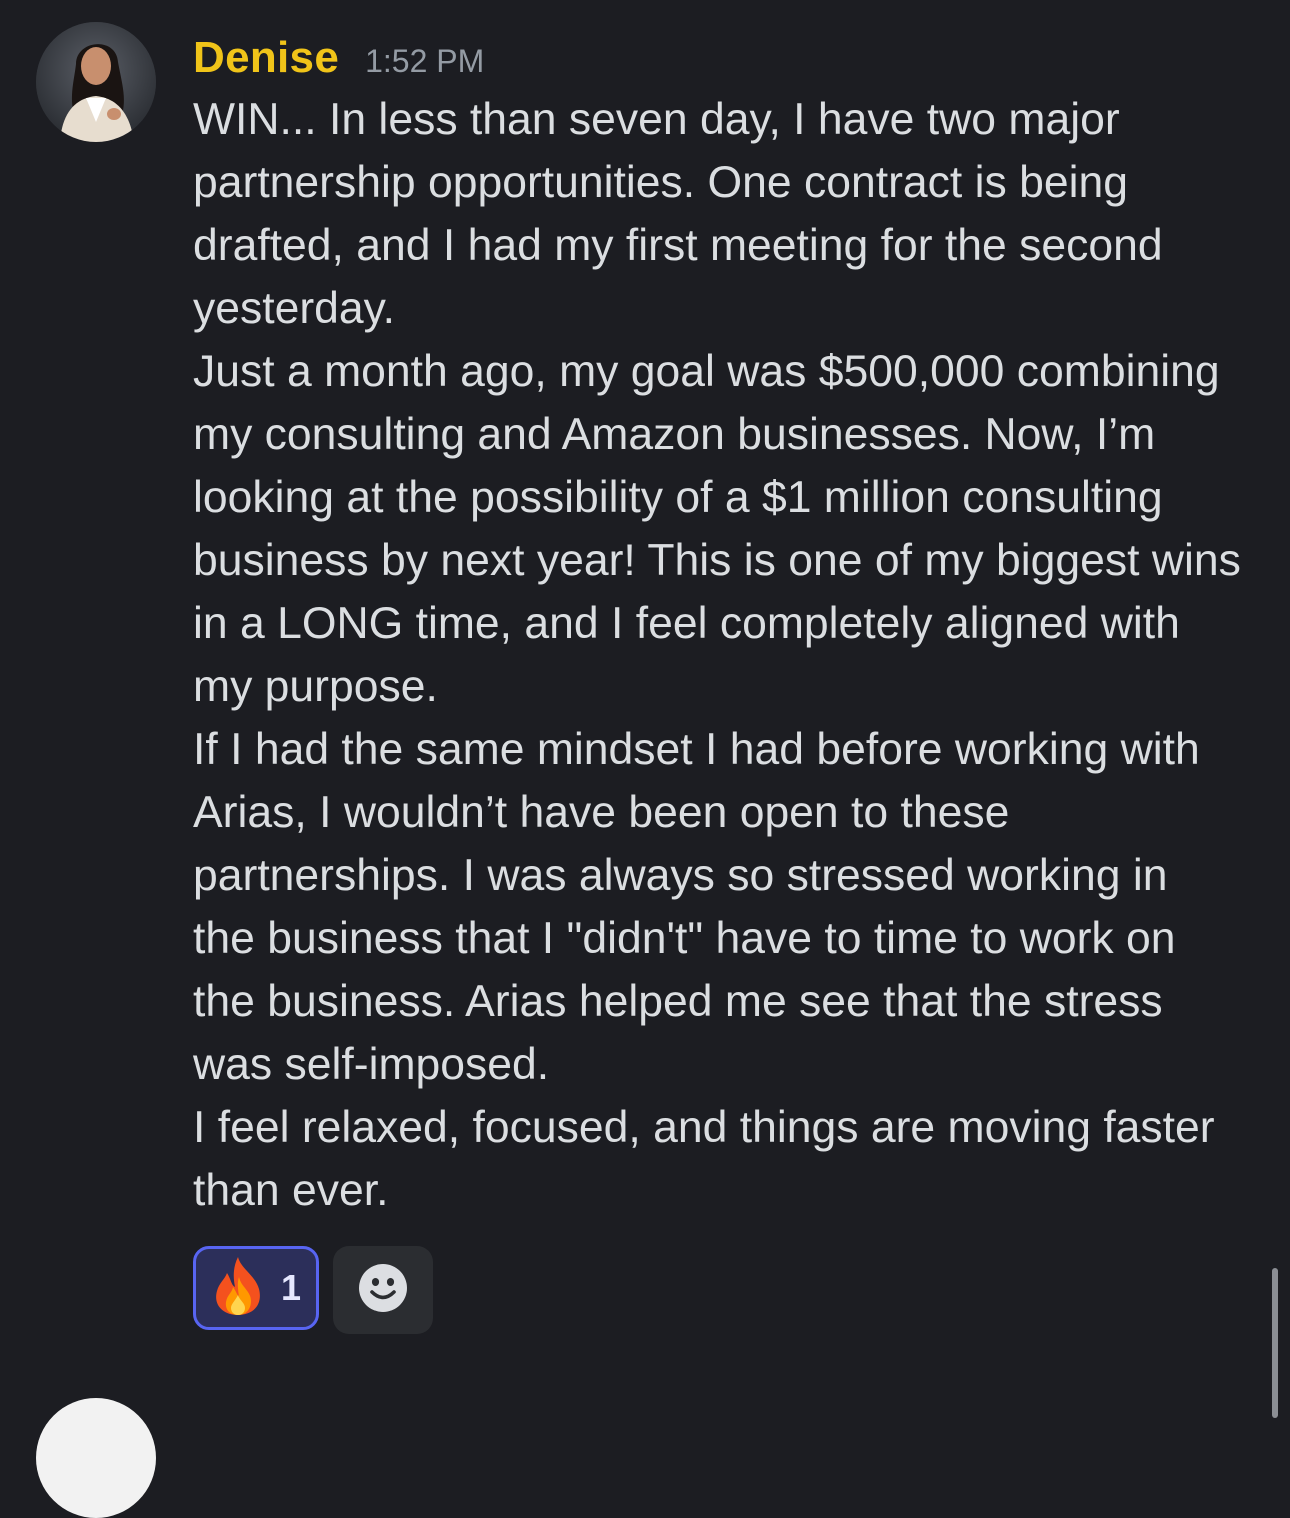 This screenshot has height=1518, width=1290. What do you see at coordinates (96, 82) in the screenshot?
I see `user-avatar` at bounding box center [96, 82].